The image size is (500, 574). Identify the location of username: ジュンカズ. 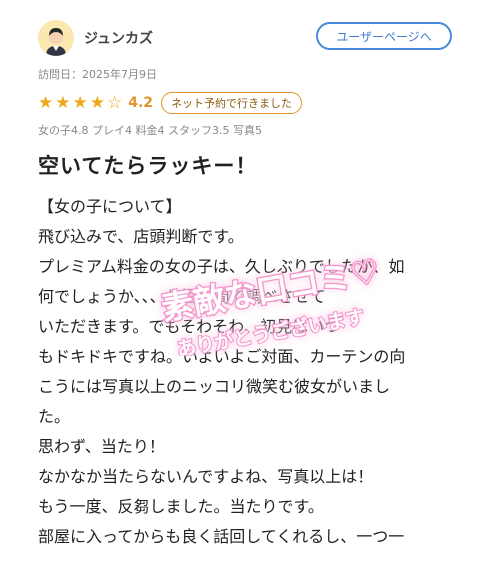
(118, 38).